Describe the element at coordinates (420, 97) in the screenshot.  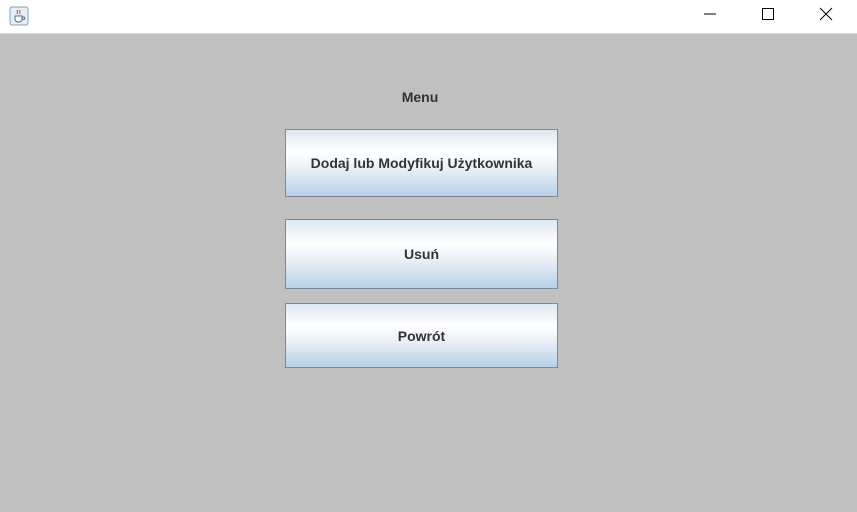
I see `menu-title: Menu` at that location.